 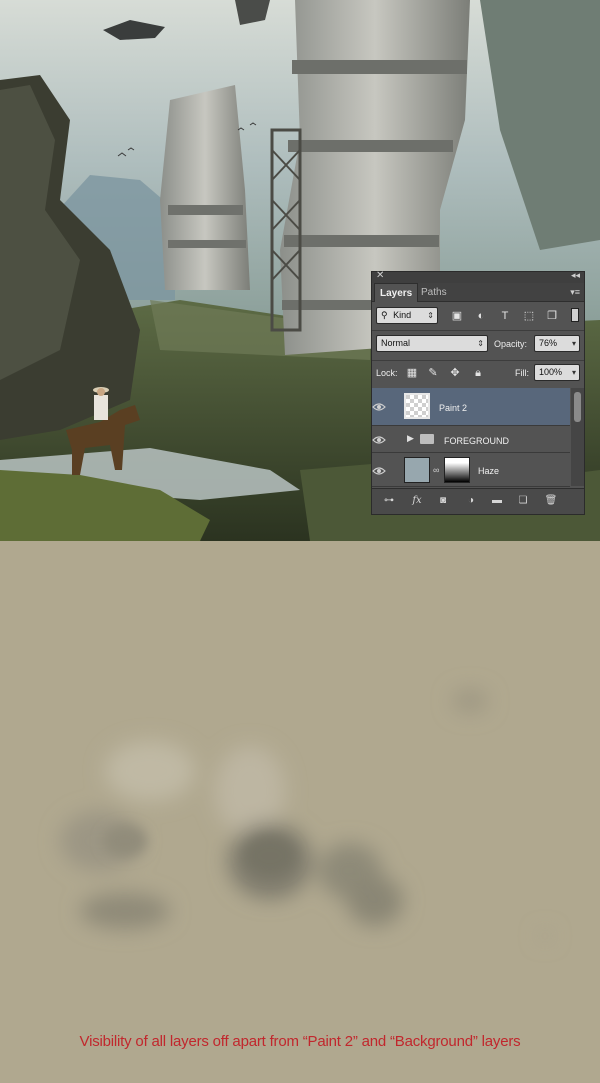 What do you see at coordinates (551, 501) in the screenshot?
I see `trash-icon: 🗑︎` at bounding box center [551, 501].